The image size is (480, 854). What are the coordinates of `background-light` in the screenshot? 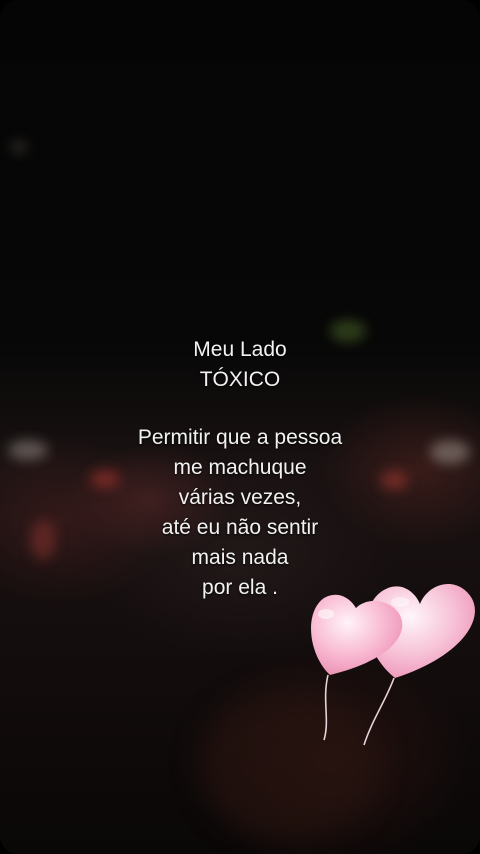 It's located at (19, 147).